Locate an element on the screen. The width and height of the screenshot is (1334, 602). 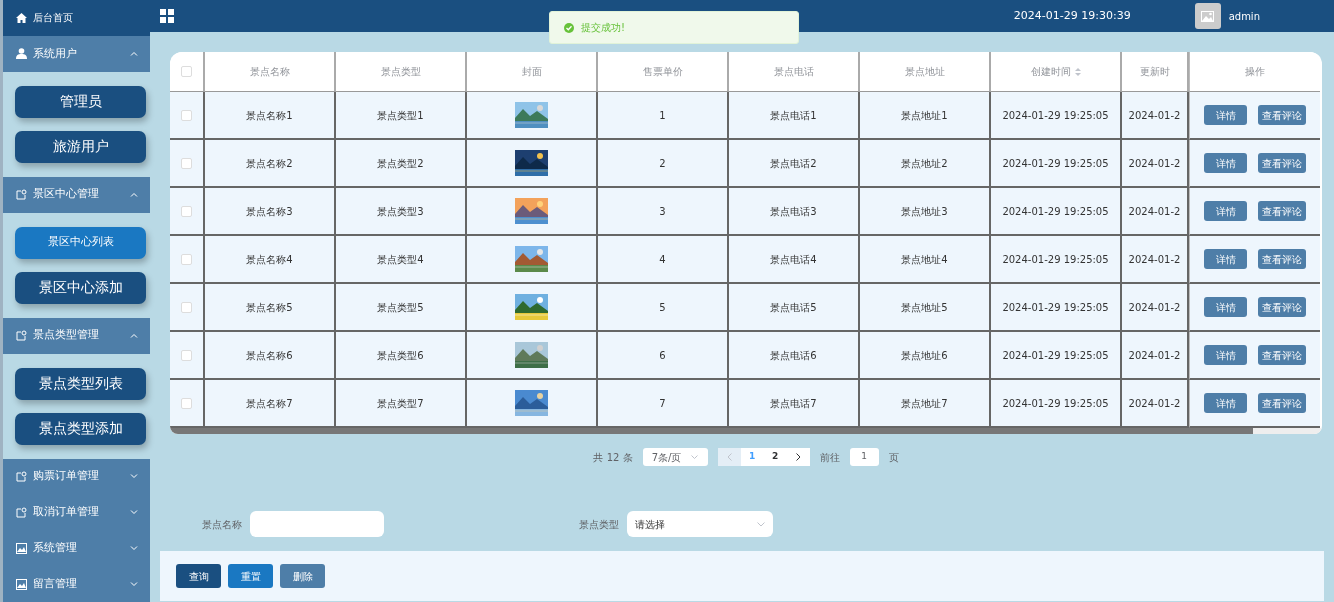
table-cell-text: 景点名称7 is located at coordinates (269, 403).